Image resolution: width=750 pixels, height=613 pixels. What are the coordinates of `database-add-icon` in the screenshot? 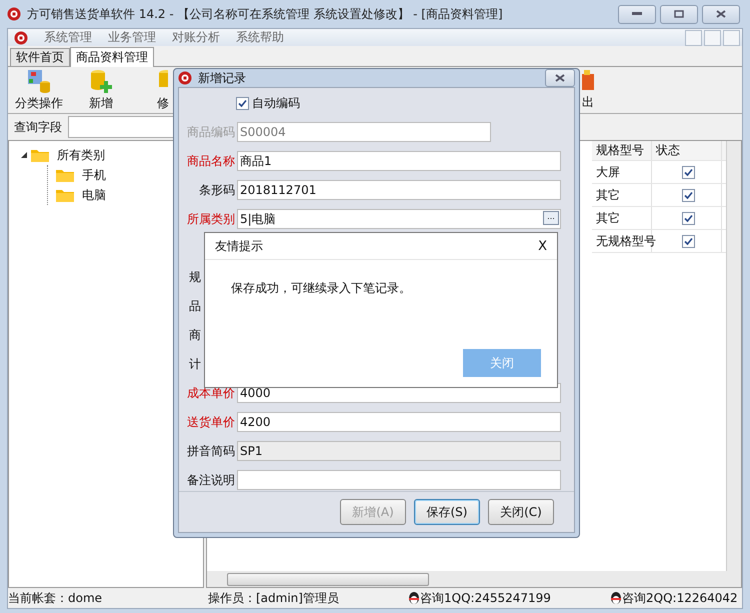 It's located at (101, 80).